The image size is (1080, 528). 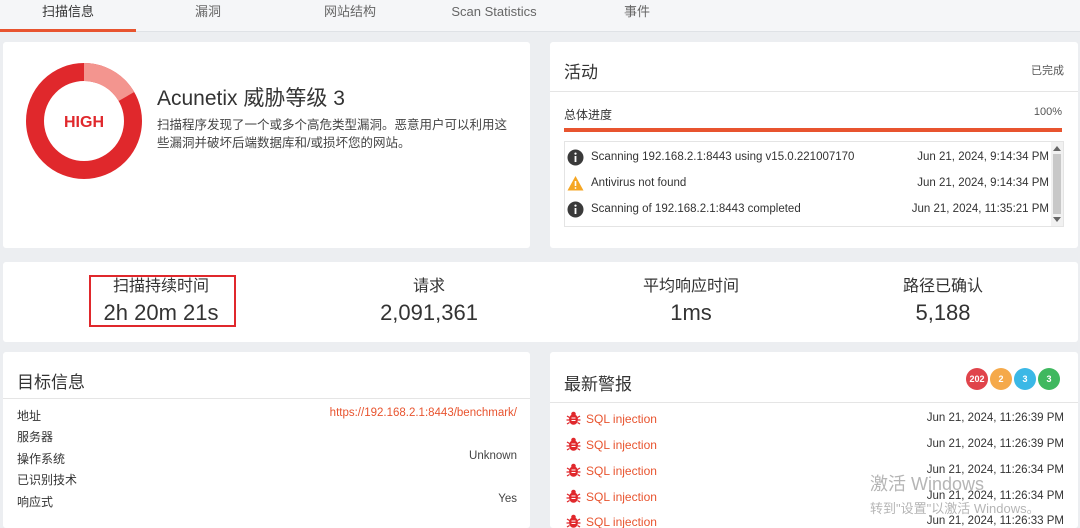 I want to click on watermark-line2: 转到"设置"以激活 Windows。, so click(x=955, y=508).